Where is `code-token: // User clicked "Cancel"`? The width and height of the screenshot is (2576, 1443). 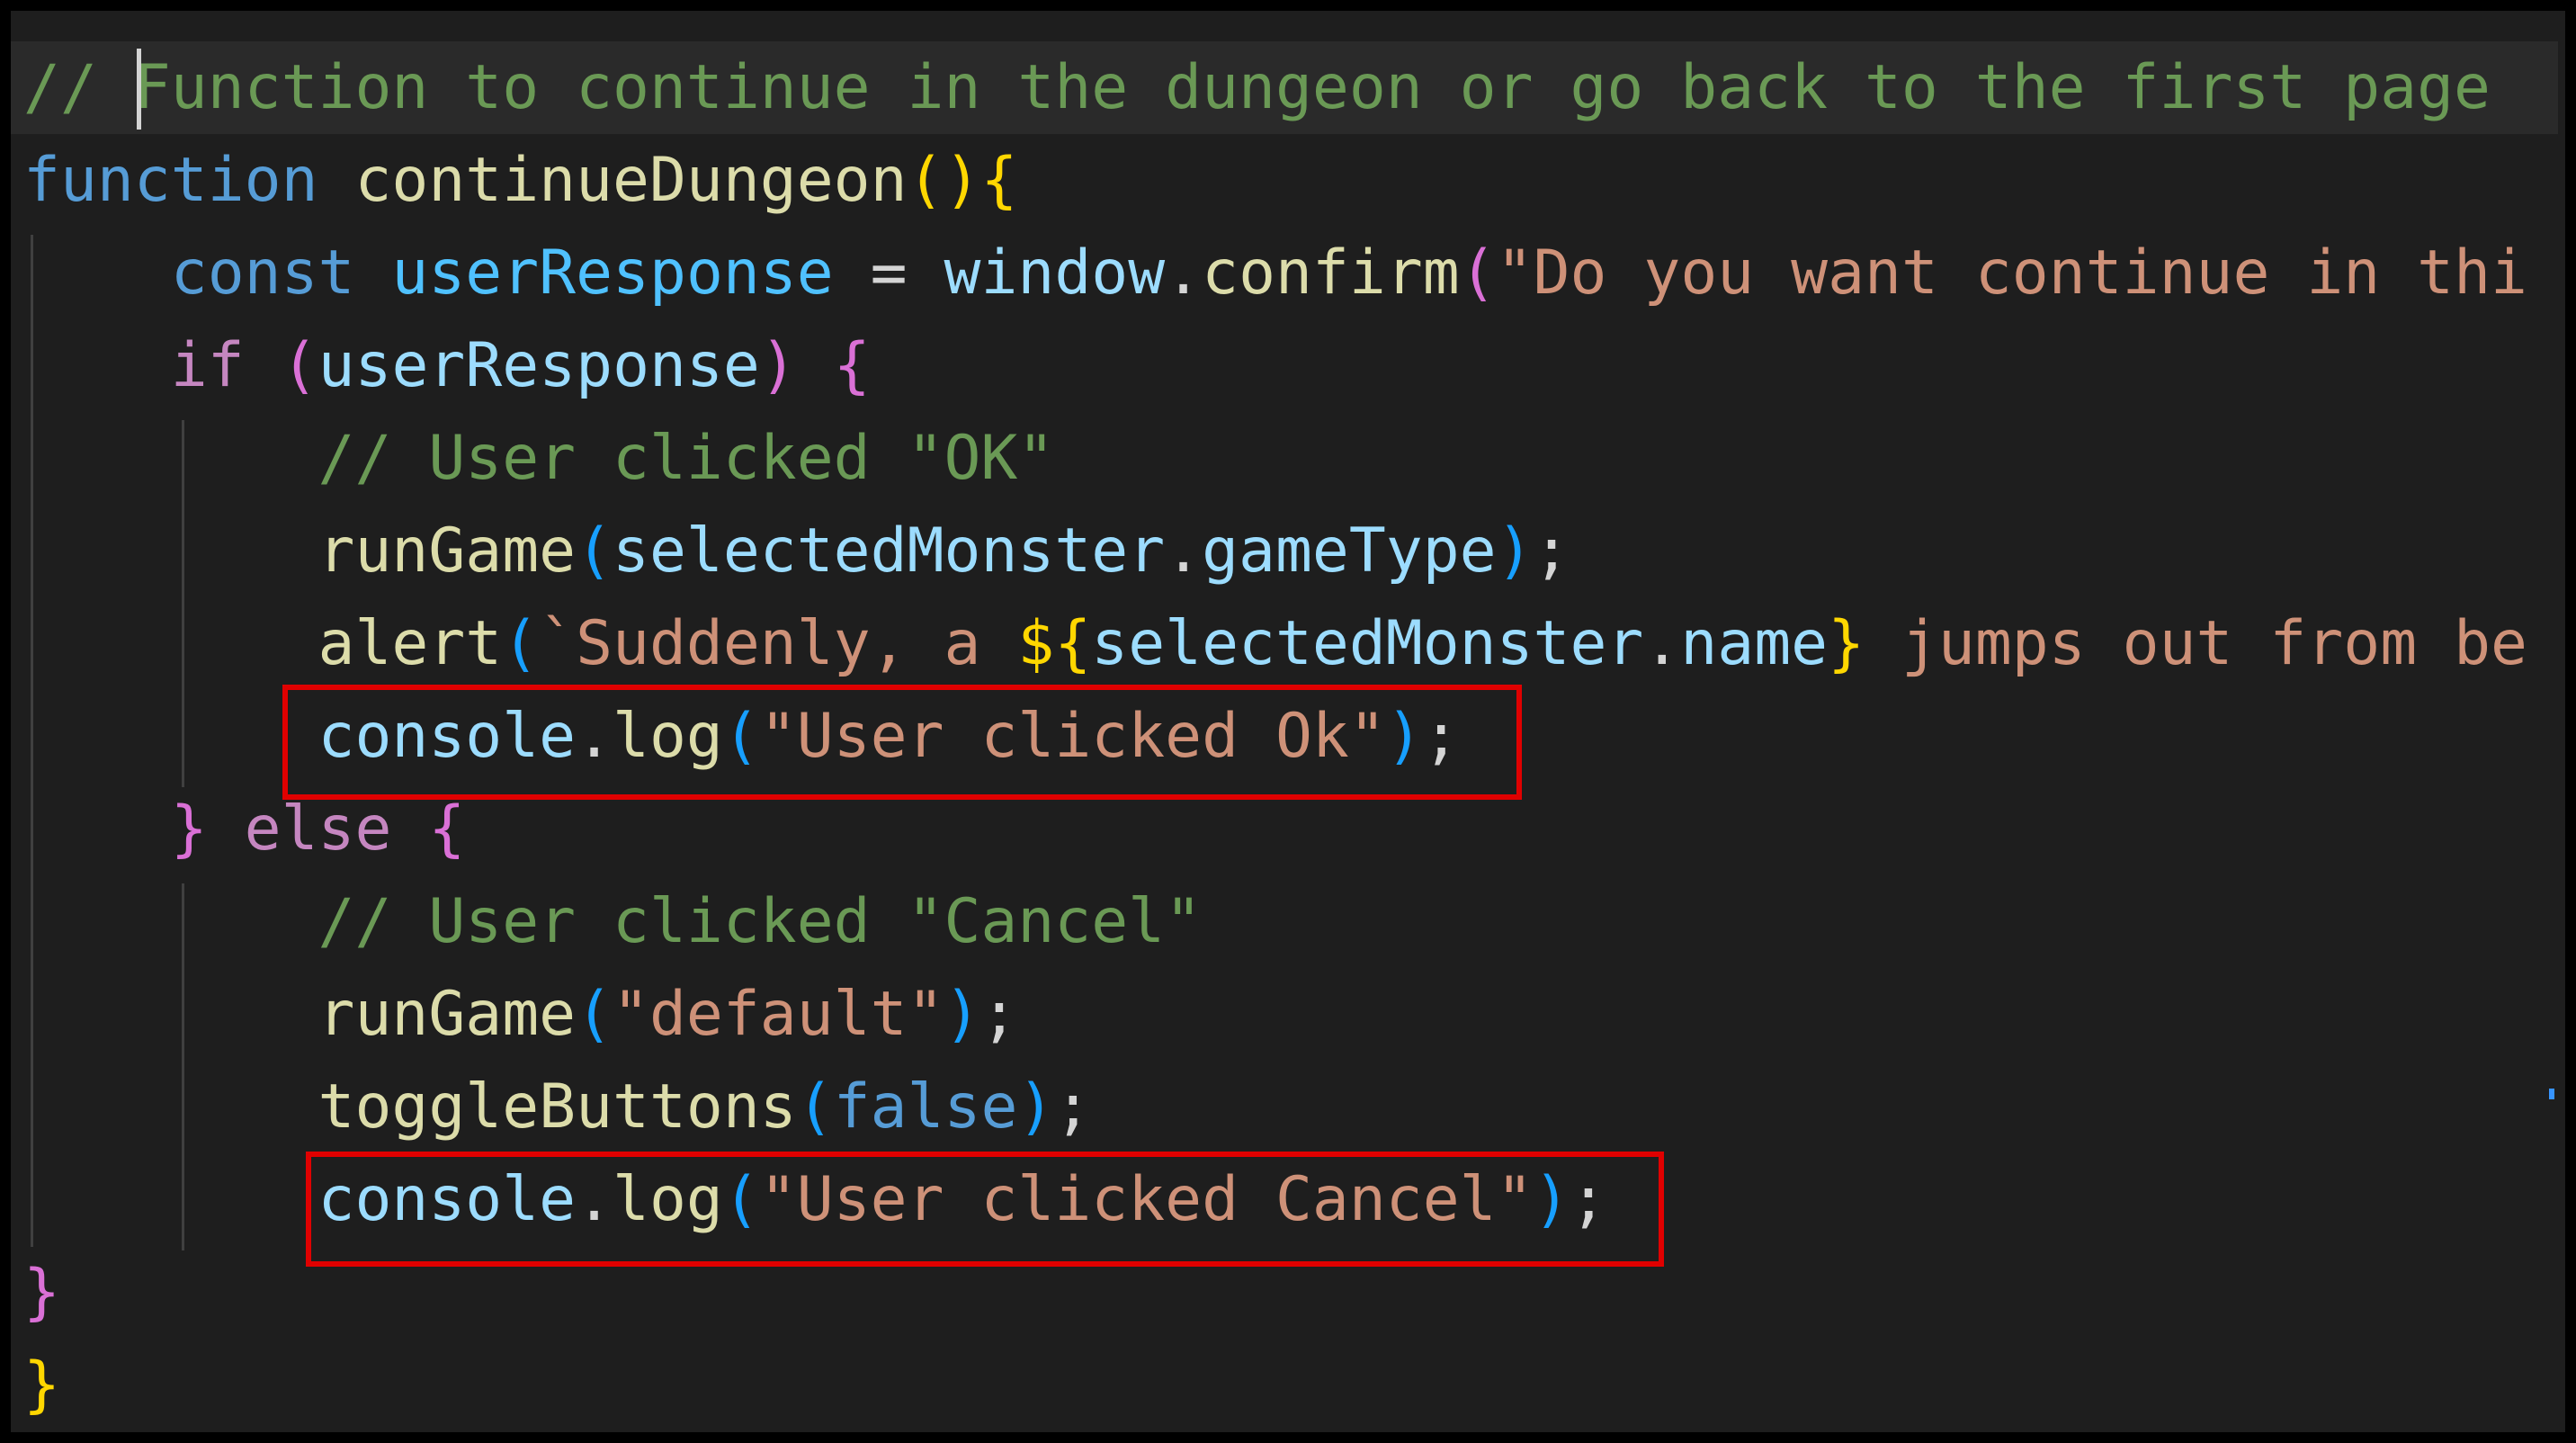 code-token: // User clicked "Cancel" is located at coordinates (760, 921).